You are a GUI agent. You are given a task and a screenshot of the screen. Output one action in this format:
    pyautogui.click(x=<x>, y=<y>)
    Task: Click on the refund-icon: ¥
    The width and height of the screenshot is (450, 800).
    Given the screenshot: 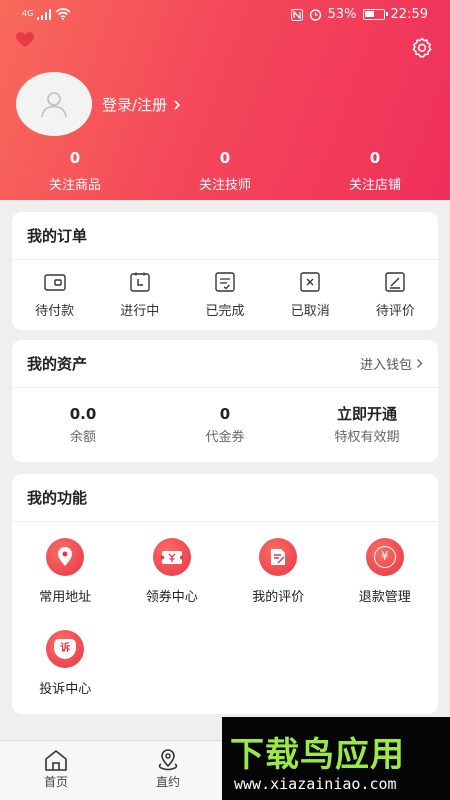 What is the action you would take?
    pyautogui.click(x=384, y=557)
    